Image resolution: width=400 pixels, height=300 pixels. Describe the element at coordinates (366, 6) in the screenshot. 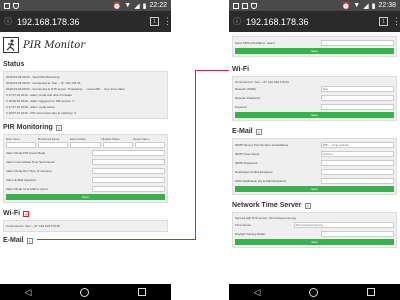

I see `signal-icon: ◢` at that location.